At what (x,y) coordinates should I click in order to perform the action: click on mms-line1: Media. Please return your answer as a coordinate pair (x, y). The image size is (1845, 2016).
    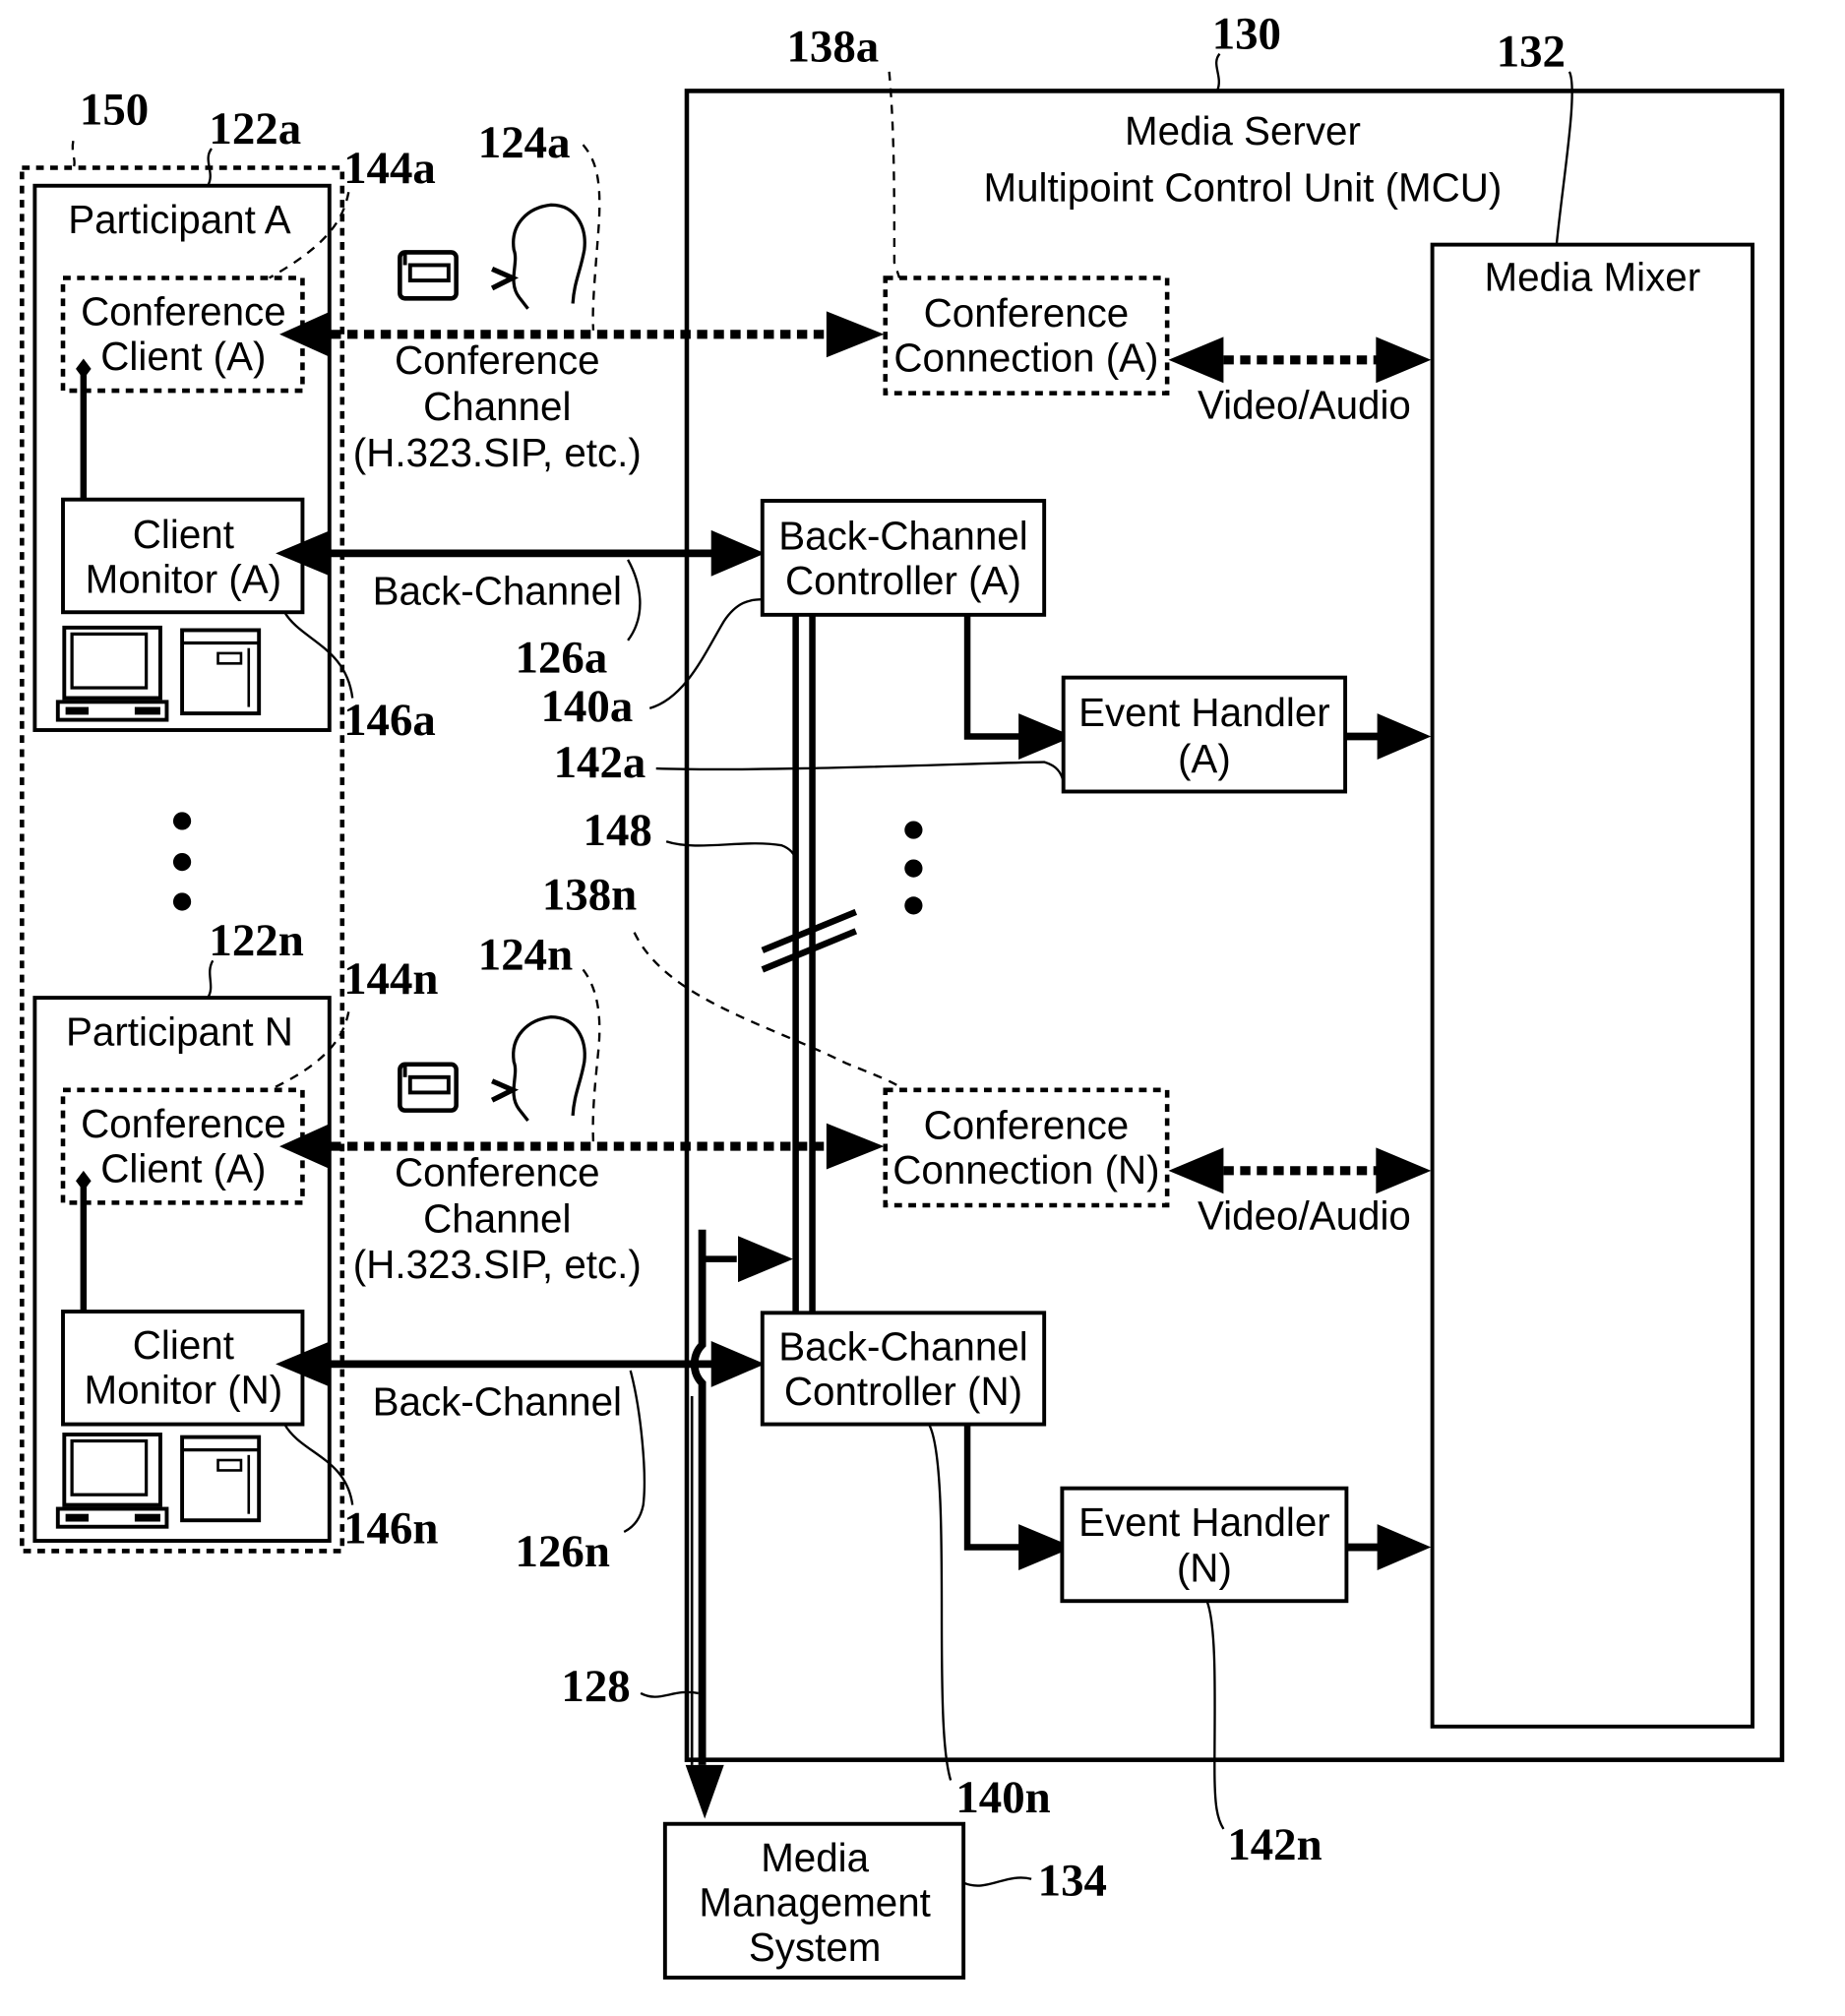
    Looking at the image, I should click on (815, 1857).